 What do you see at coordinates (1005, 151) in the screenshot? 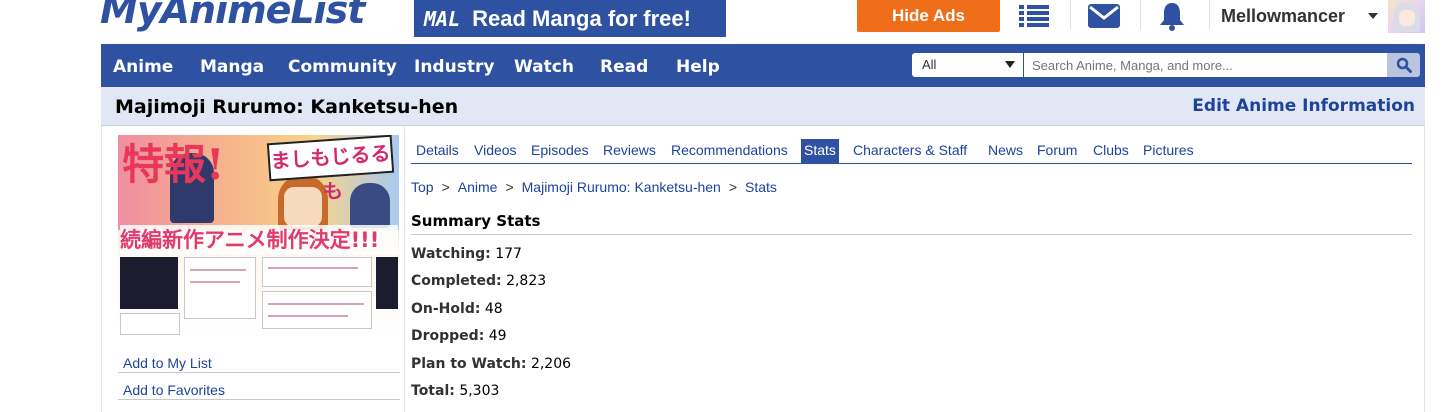
I see `tab-news: News` at bounding box center [1005, 151].